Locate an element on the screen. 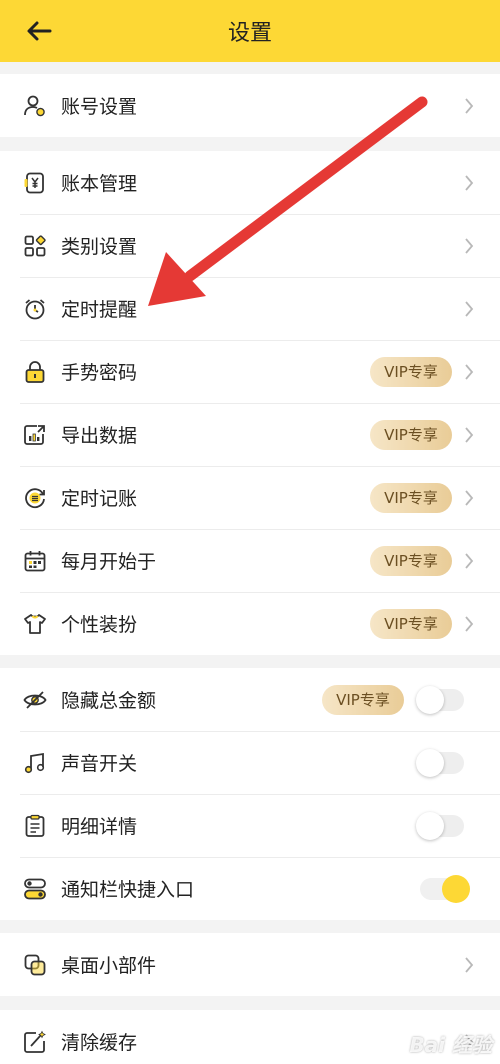 The height and width of the screenshot is (1064, 500). settings-item-label: 个性装扮 is located at coordinates (99, 625).